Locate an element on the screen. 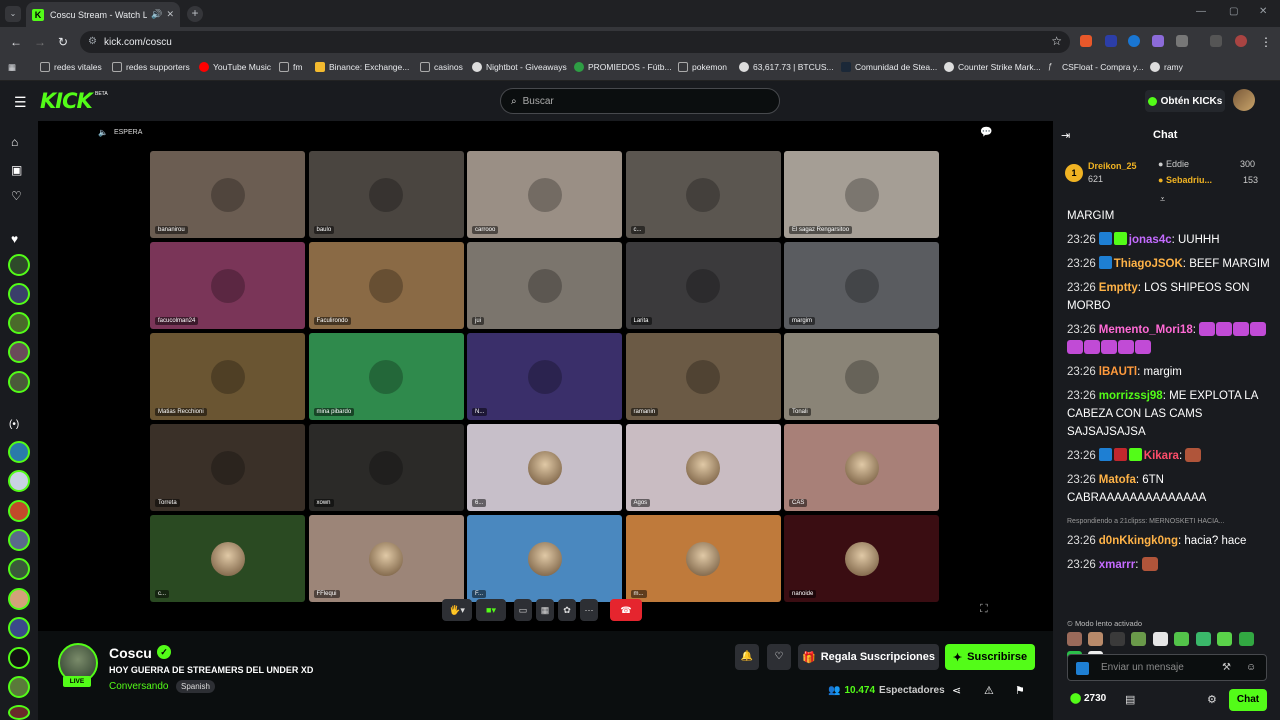  forward-icon: → is located at coordinates (40, 42).